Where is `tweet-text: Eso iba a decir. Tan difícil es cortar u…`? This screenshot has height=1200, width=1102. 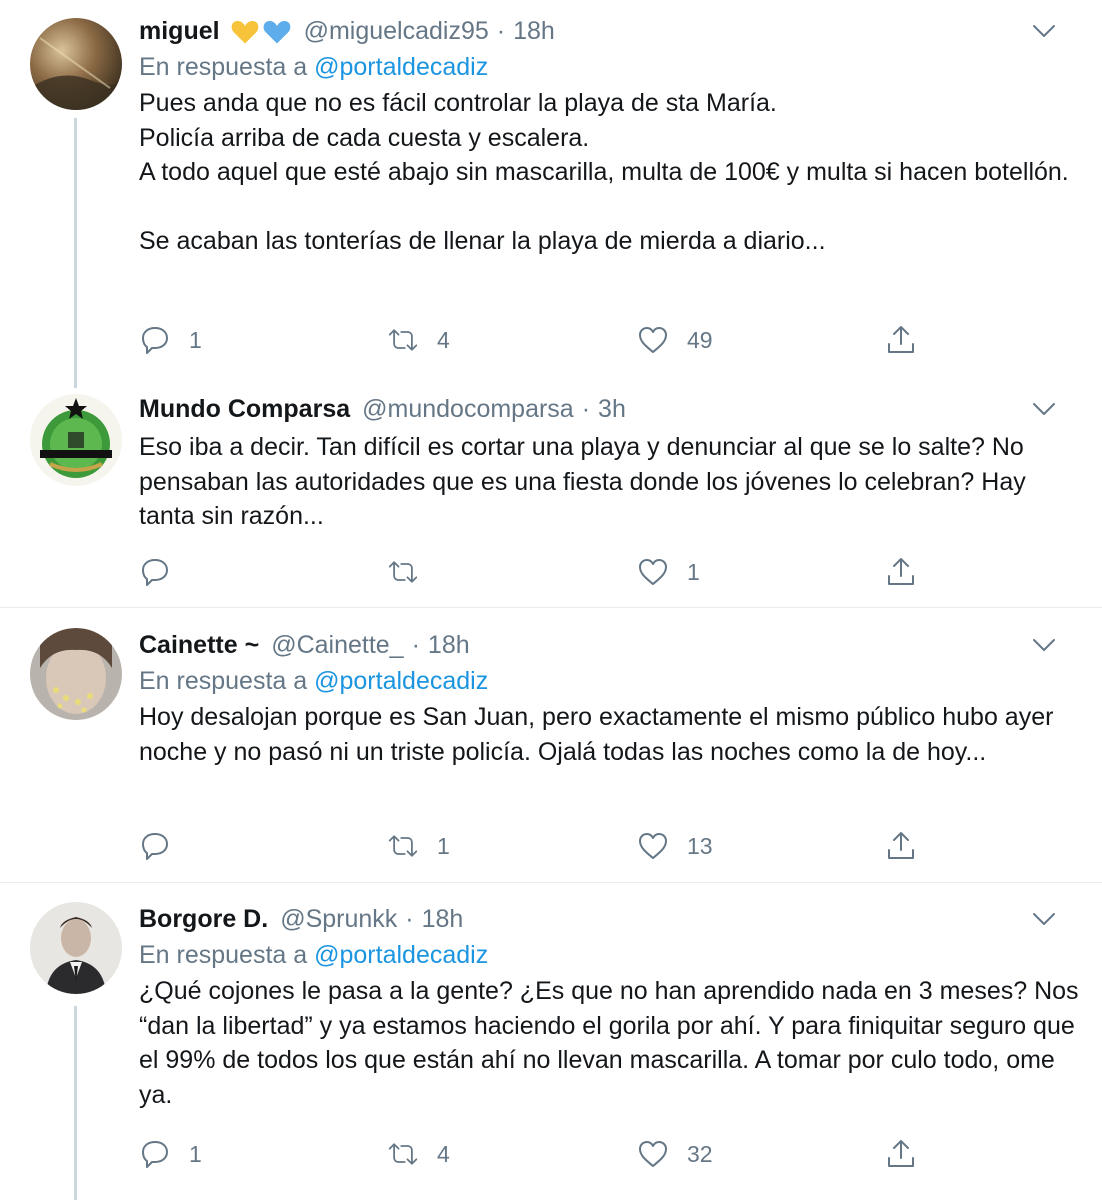 tweet-text: Eso iba a decir. Tan difícil es cortar u… is located at coordinates (582, 482).